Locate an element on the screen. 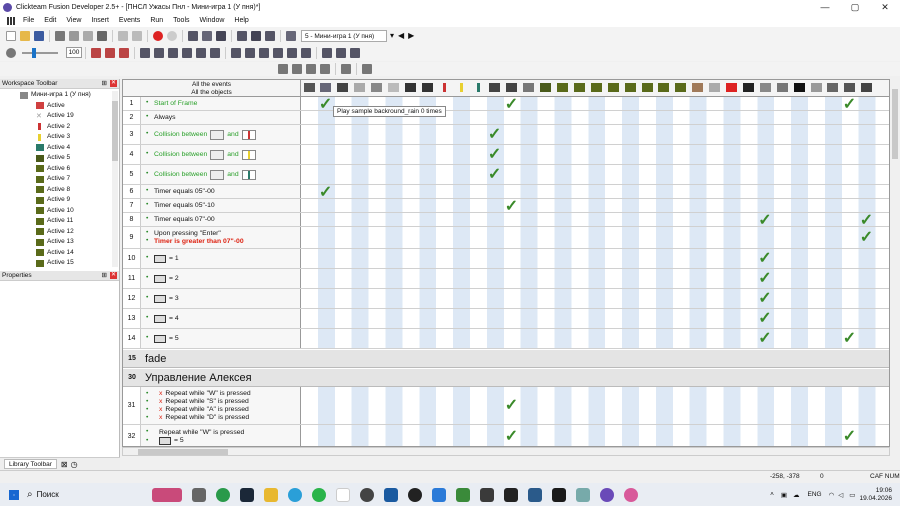  library-settings-icon: ⊠ is located at coordinates (64, 464).